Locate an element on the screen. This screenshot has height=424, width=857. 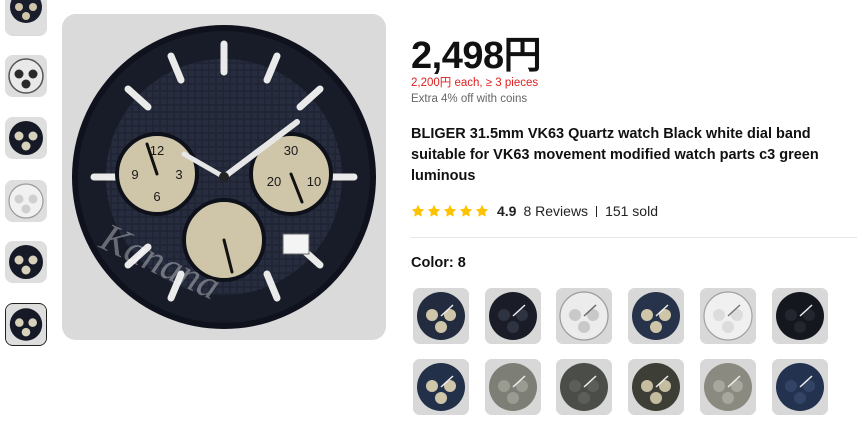
subdial-left-3: 3 is located at coordinates (178, 174).